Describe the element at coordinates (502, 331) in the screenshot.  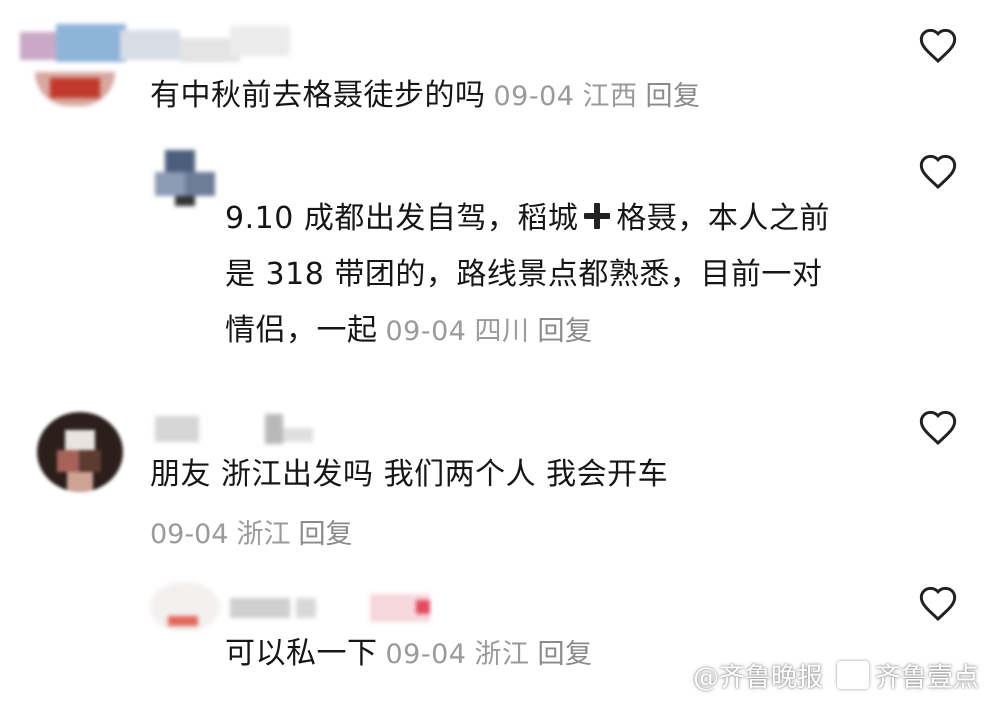
I see `comment-location: 四川` at that location.